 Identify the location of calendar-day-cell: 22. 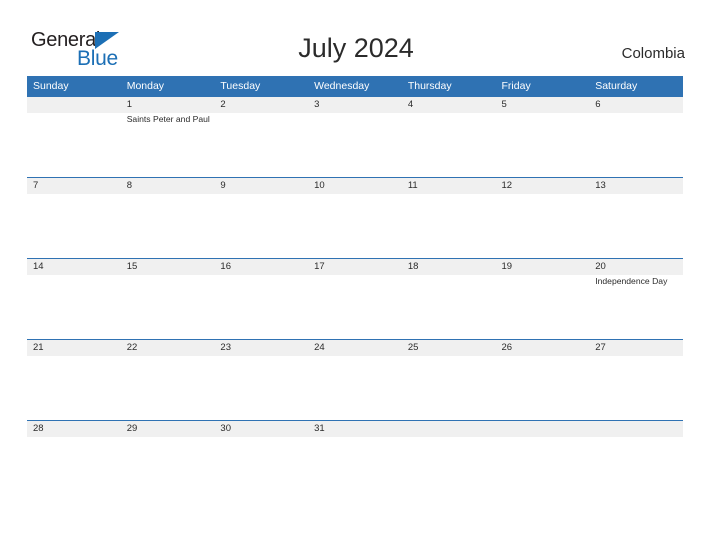
(168, 348).